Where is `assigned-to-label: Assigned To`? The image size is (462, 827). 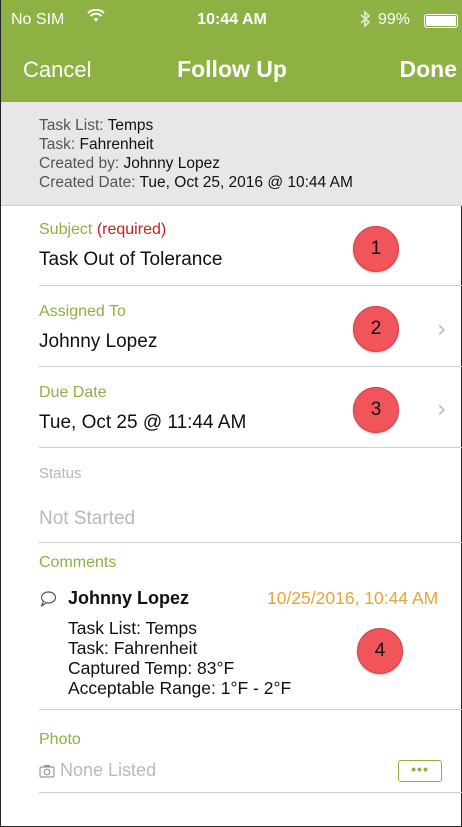 assigned-to-label: Assigned To is located at coordinates (82, 311).